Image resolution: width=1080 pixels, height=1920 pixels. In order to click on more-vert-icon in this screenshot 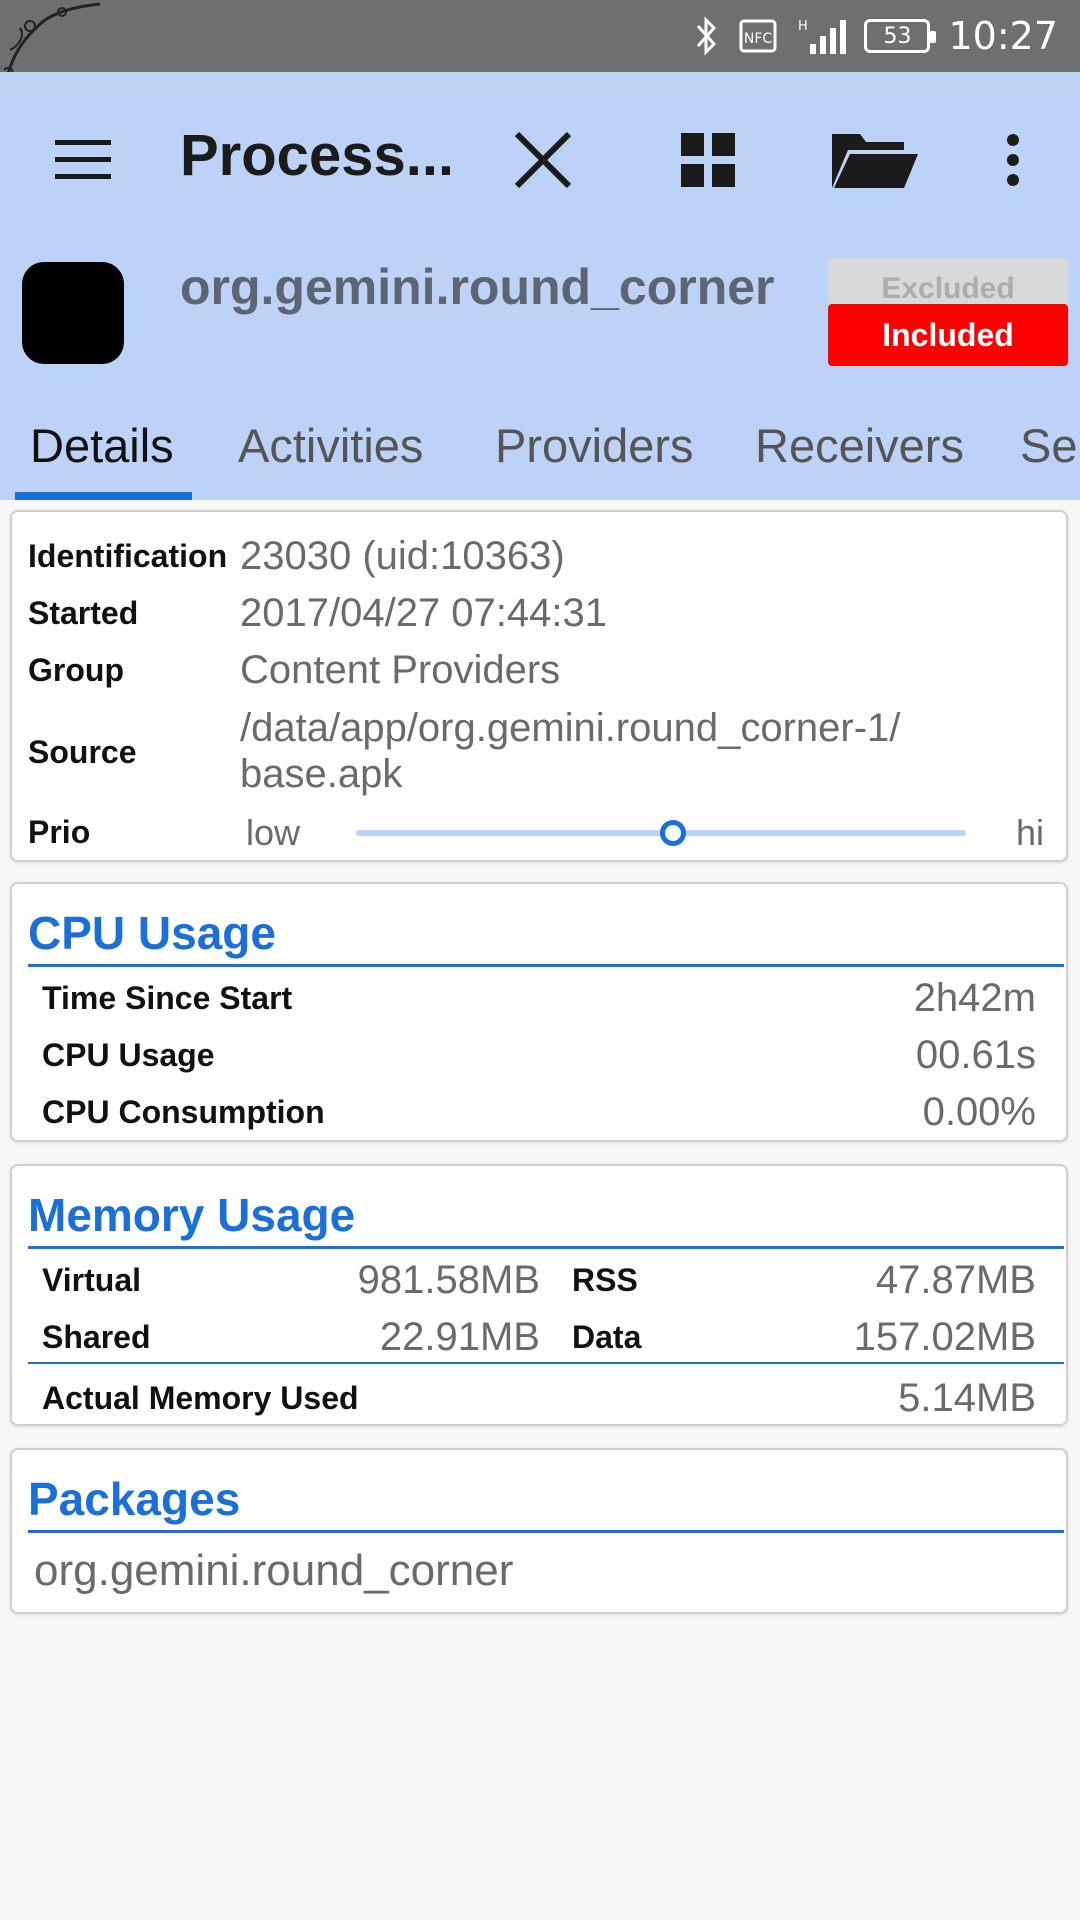, I will do `click(1013, 160)`.